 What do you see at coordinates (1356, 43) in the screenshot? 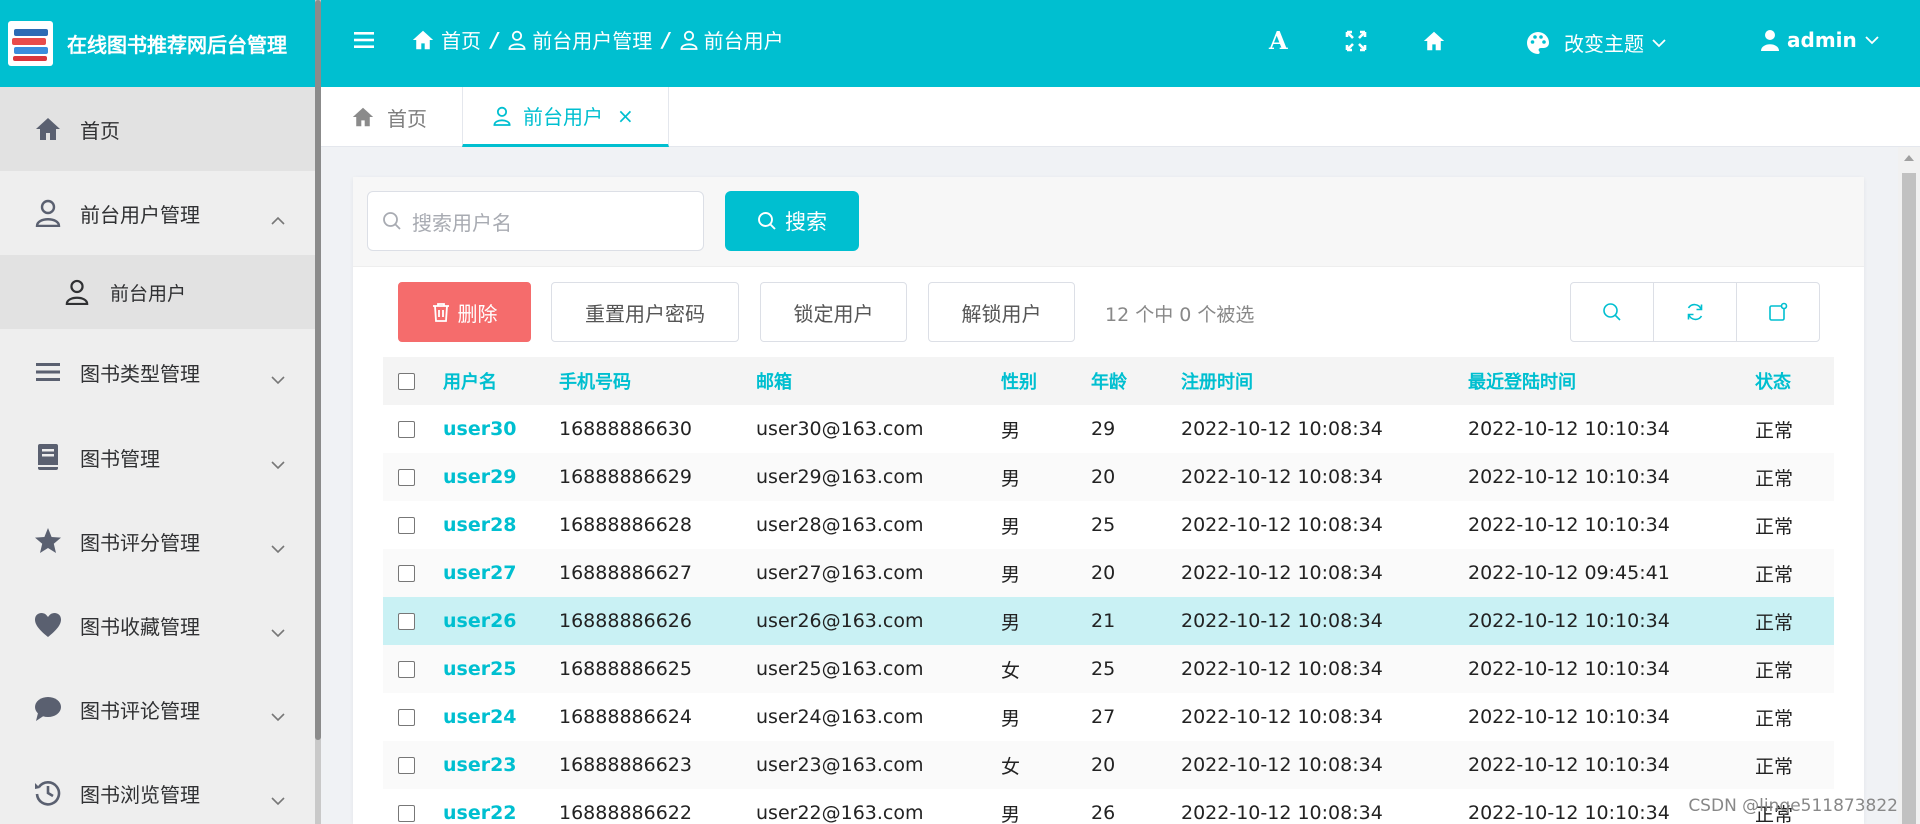
I see `fullscreen-icon` at bounding box center [1356, 43].